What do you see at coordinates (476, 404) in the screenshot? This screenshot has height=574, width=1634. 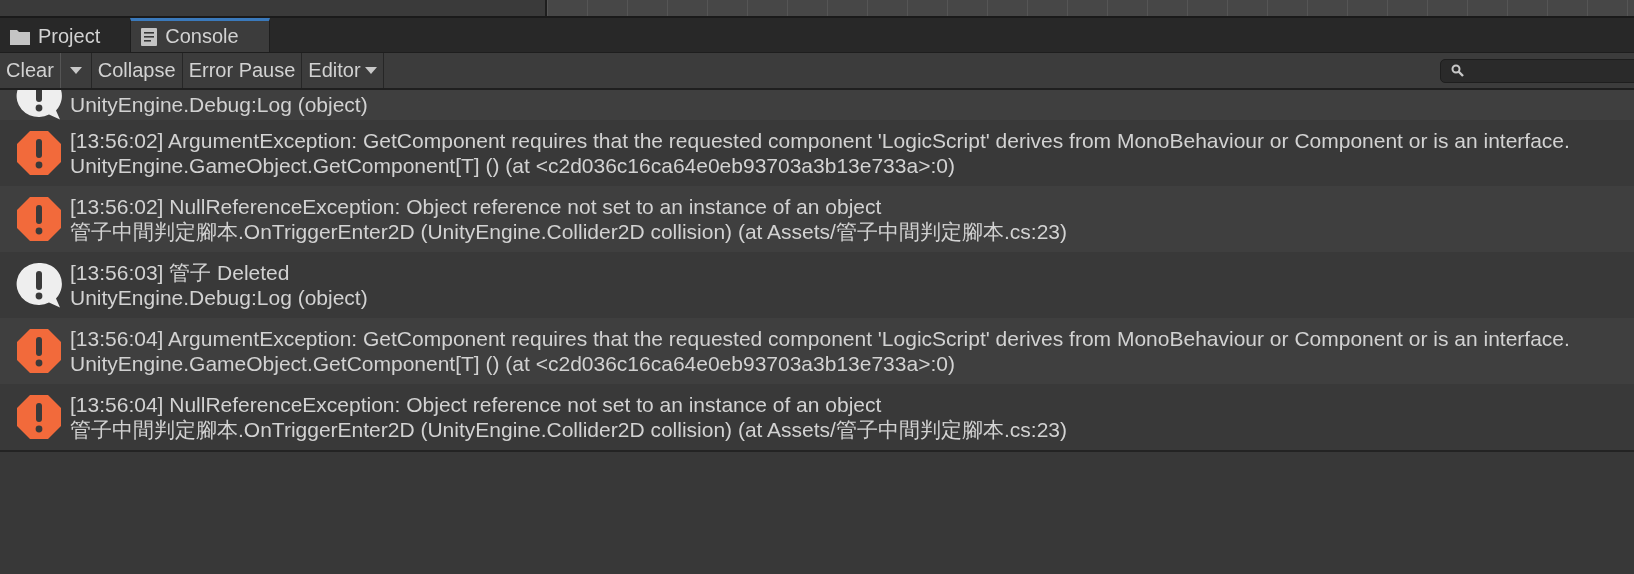 I see `log-message: [13:56:04] NullReferenceException: Object reference not set to an instance of an object` at bounding box center [476, 404].